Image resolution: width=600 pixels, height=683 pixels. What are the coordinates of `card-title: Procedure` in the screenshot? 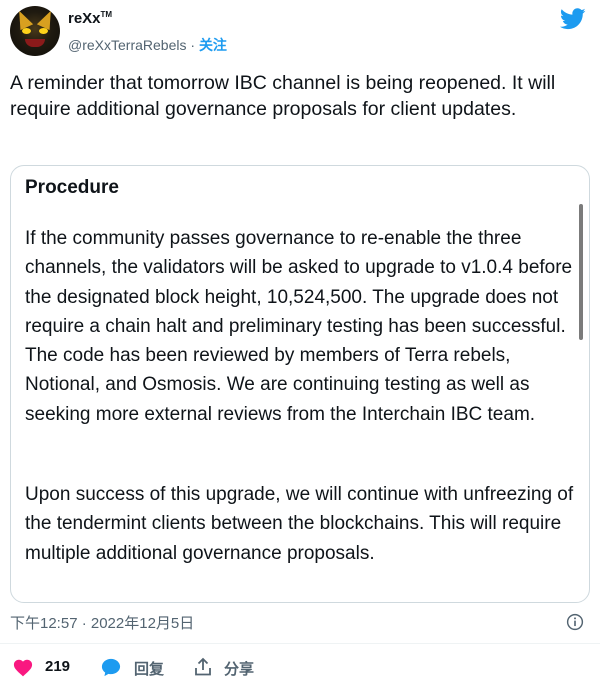 It's located at (72, 187).